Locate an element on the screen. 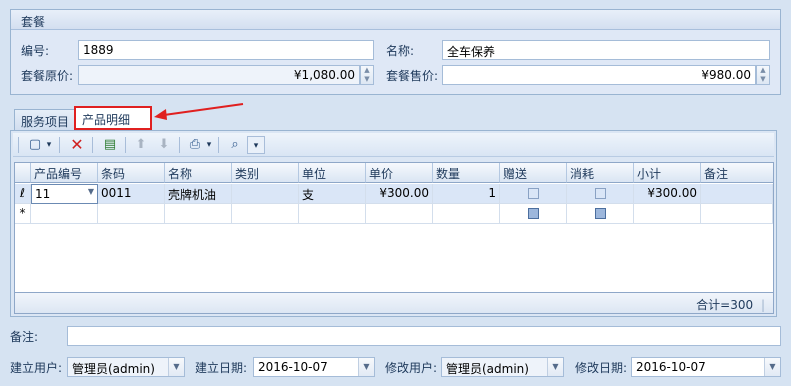 This screenshot has width=791, height=386. sale-price-spinner: ▲ ▼ is located at coordinates (763, 75).